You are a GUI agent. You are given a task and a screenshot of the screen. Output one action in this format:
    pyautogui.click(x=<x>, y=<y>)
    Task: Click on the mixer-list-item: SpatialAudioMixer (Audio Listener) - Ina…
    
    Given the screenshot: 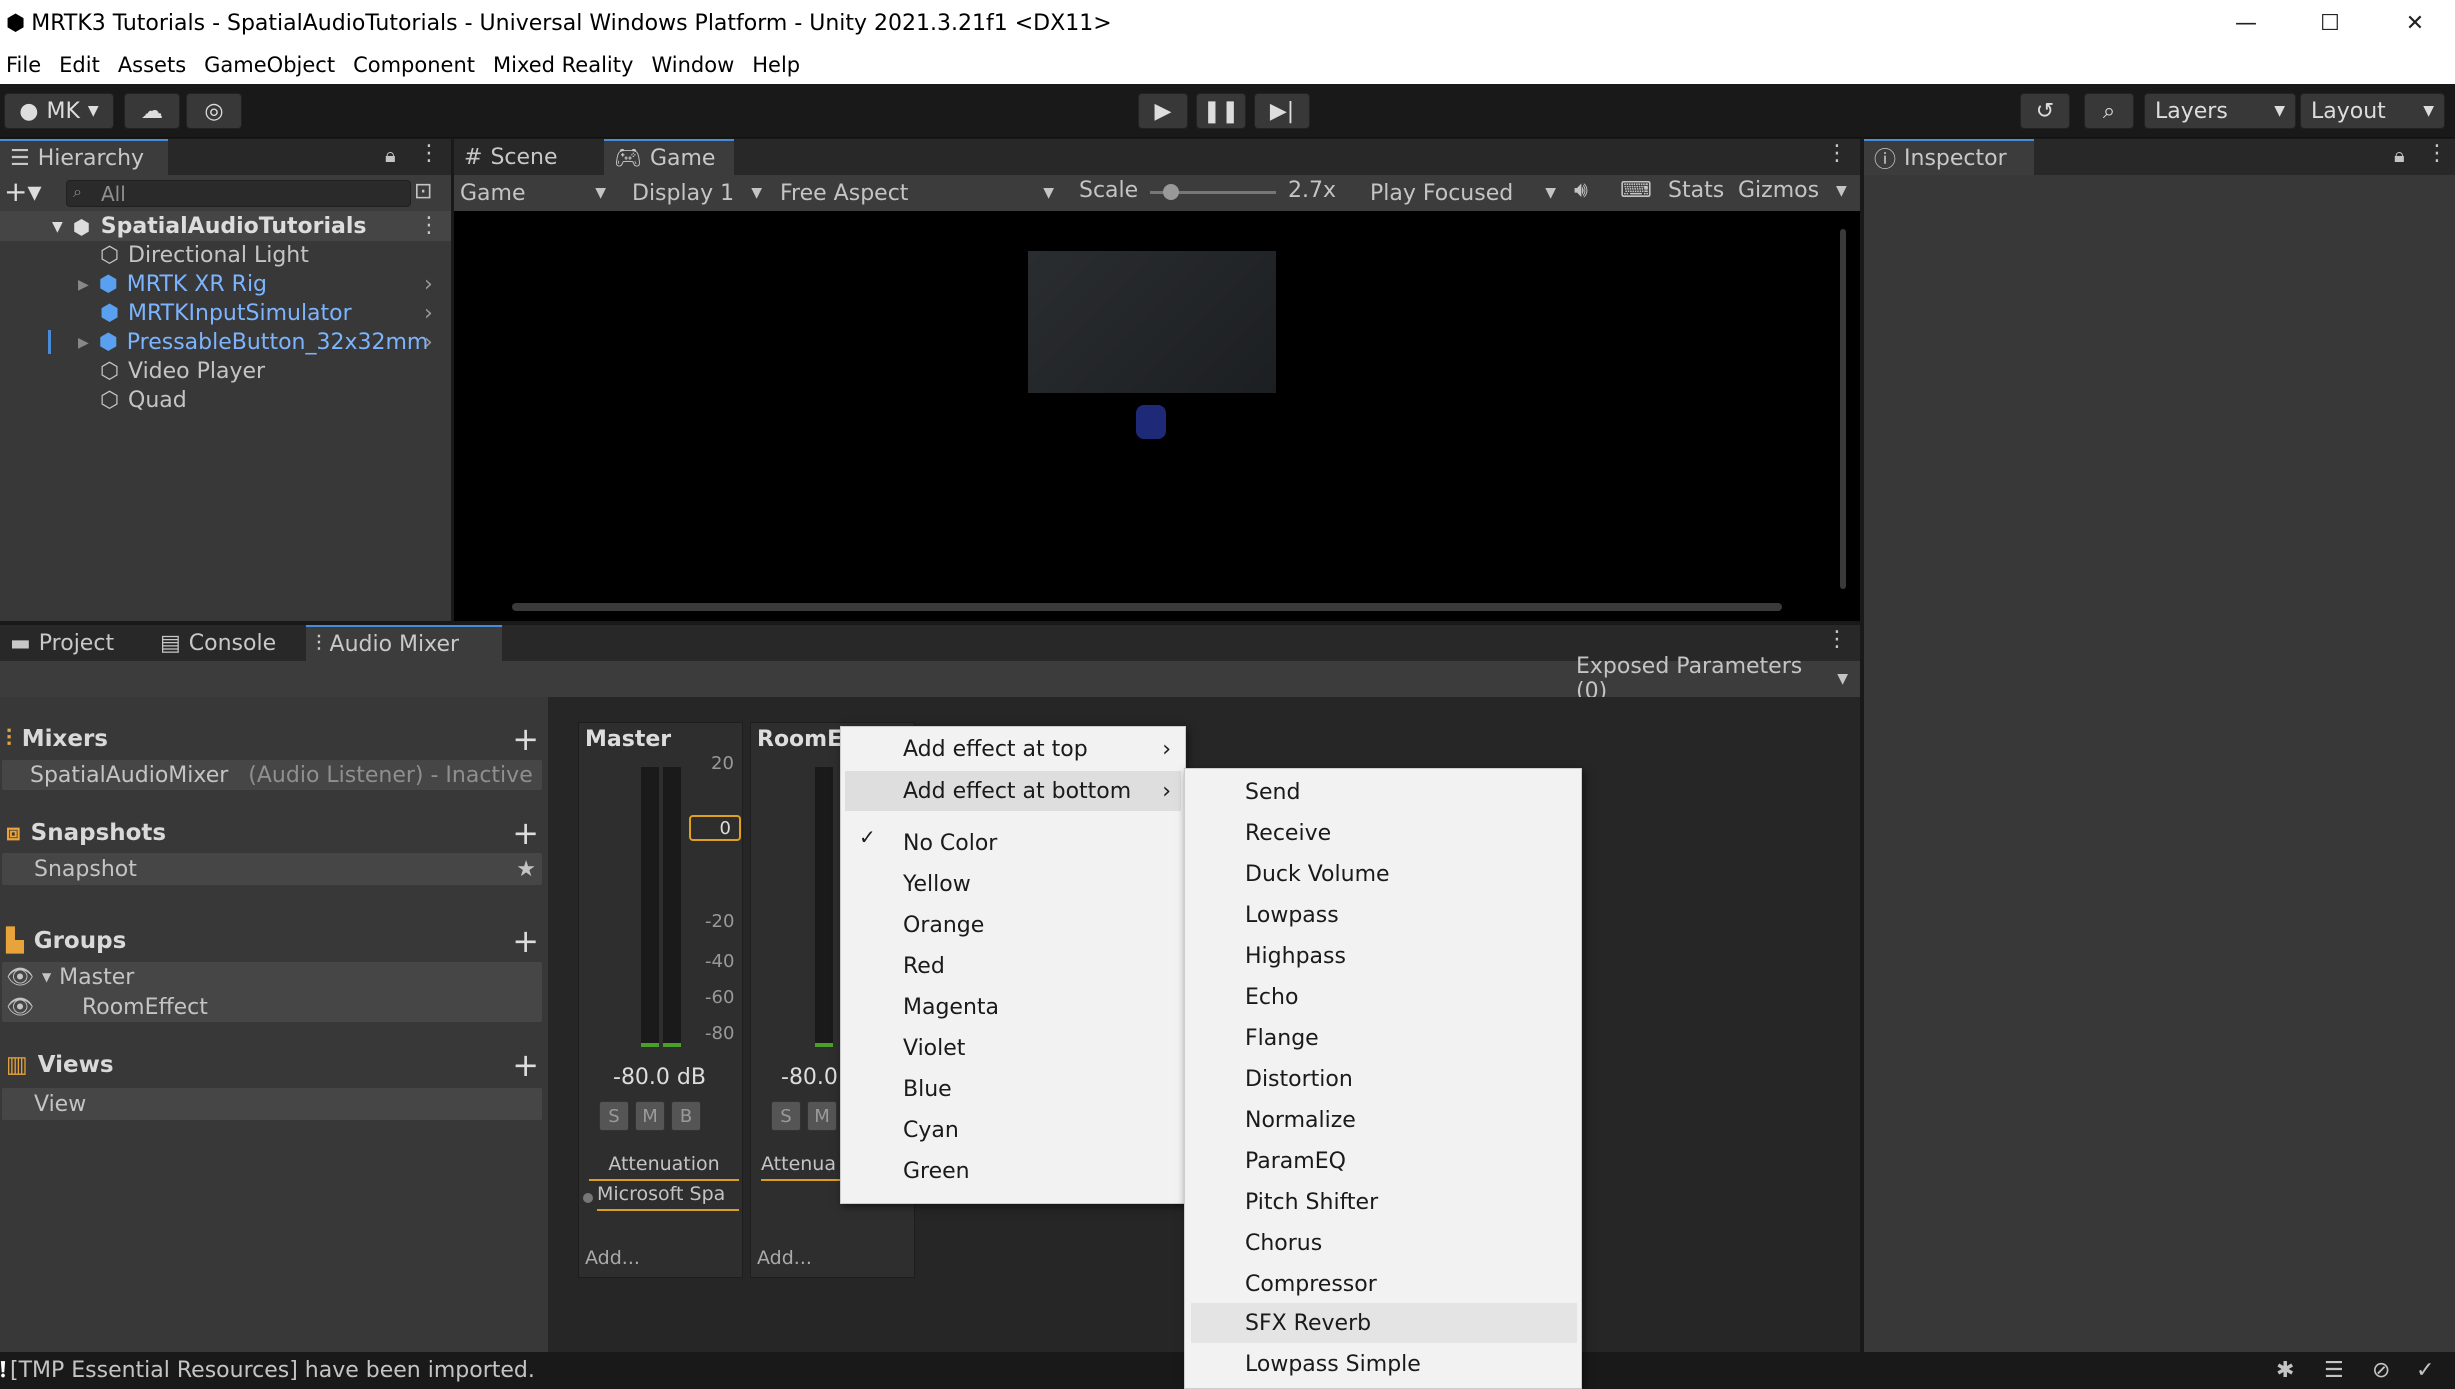 What is the action you would take?
    pyautogui.click(x=272, y=775)
    